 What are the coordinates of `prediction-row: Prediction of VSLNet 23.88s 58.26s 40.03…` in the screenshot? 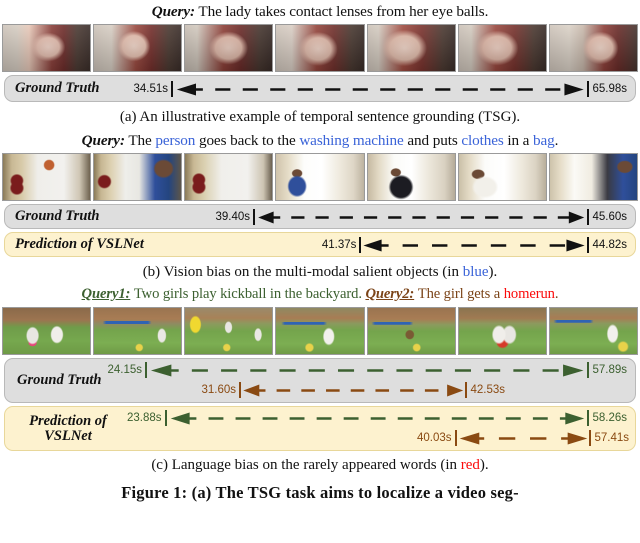 It's located at (320, 428).